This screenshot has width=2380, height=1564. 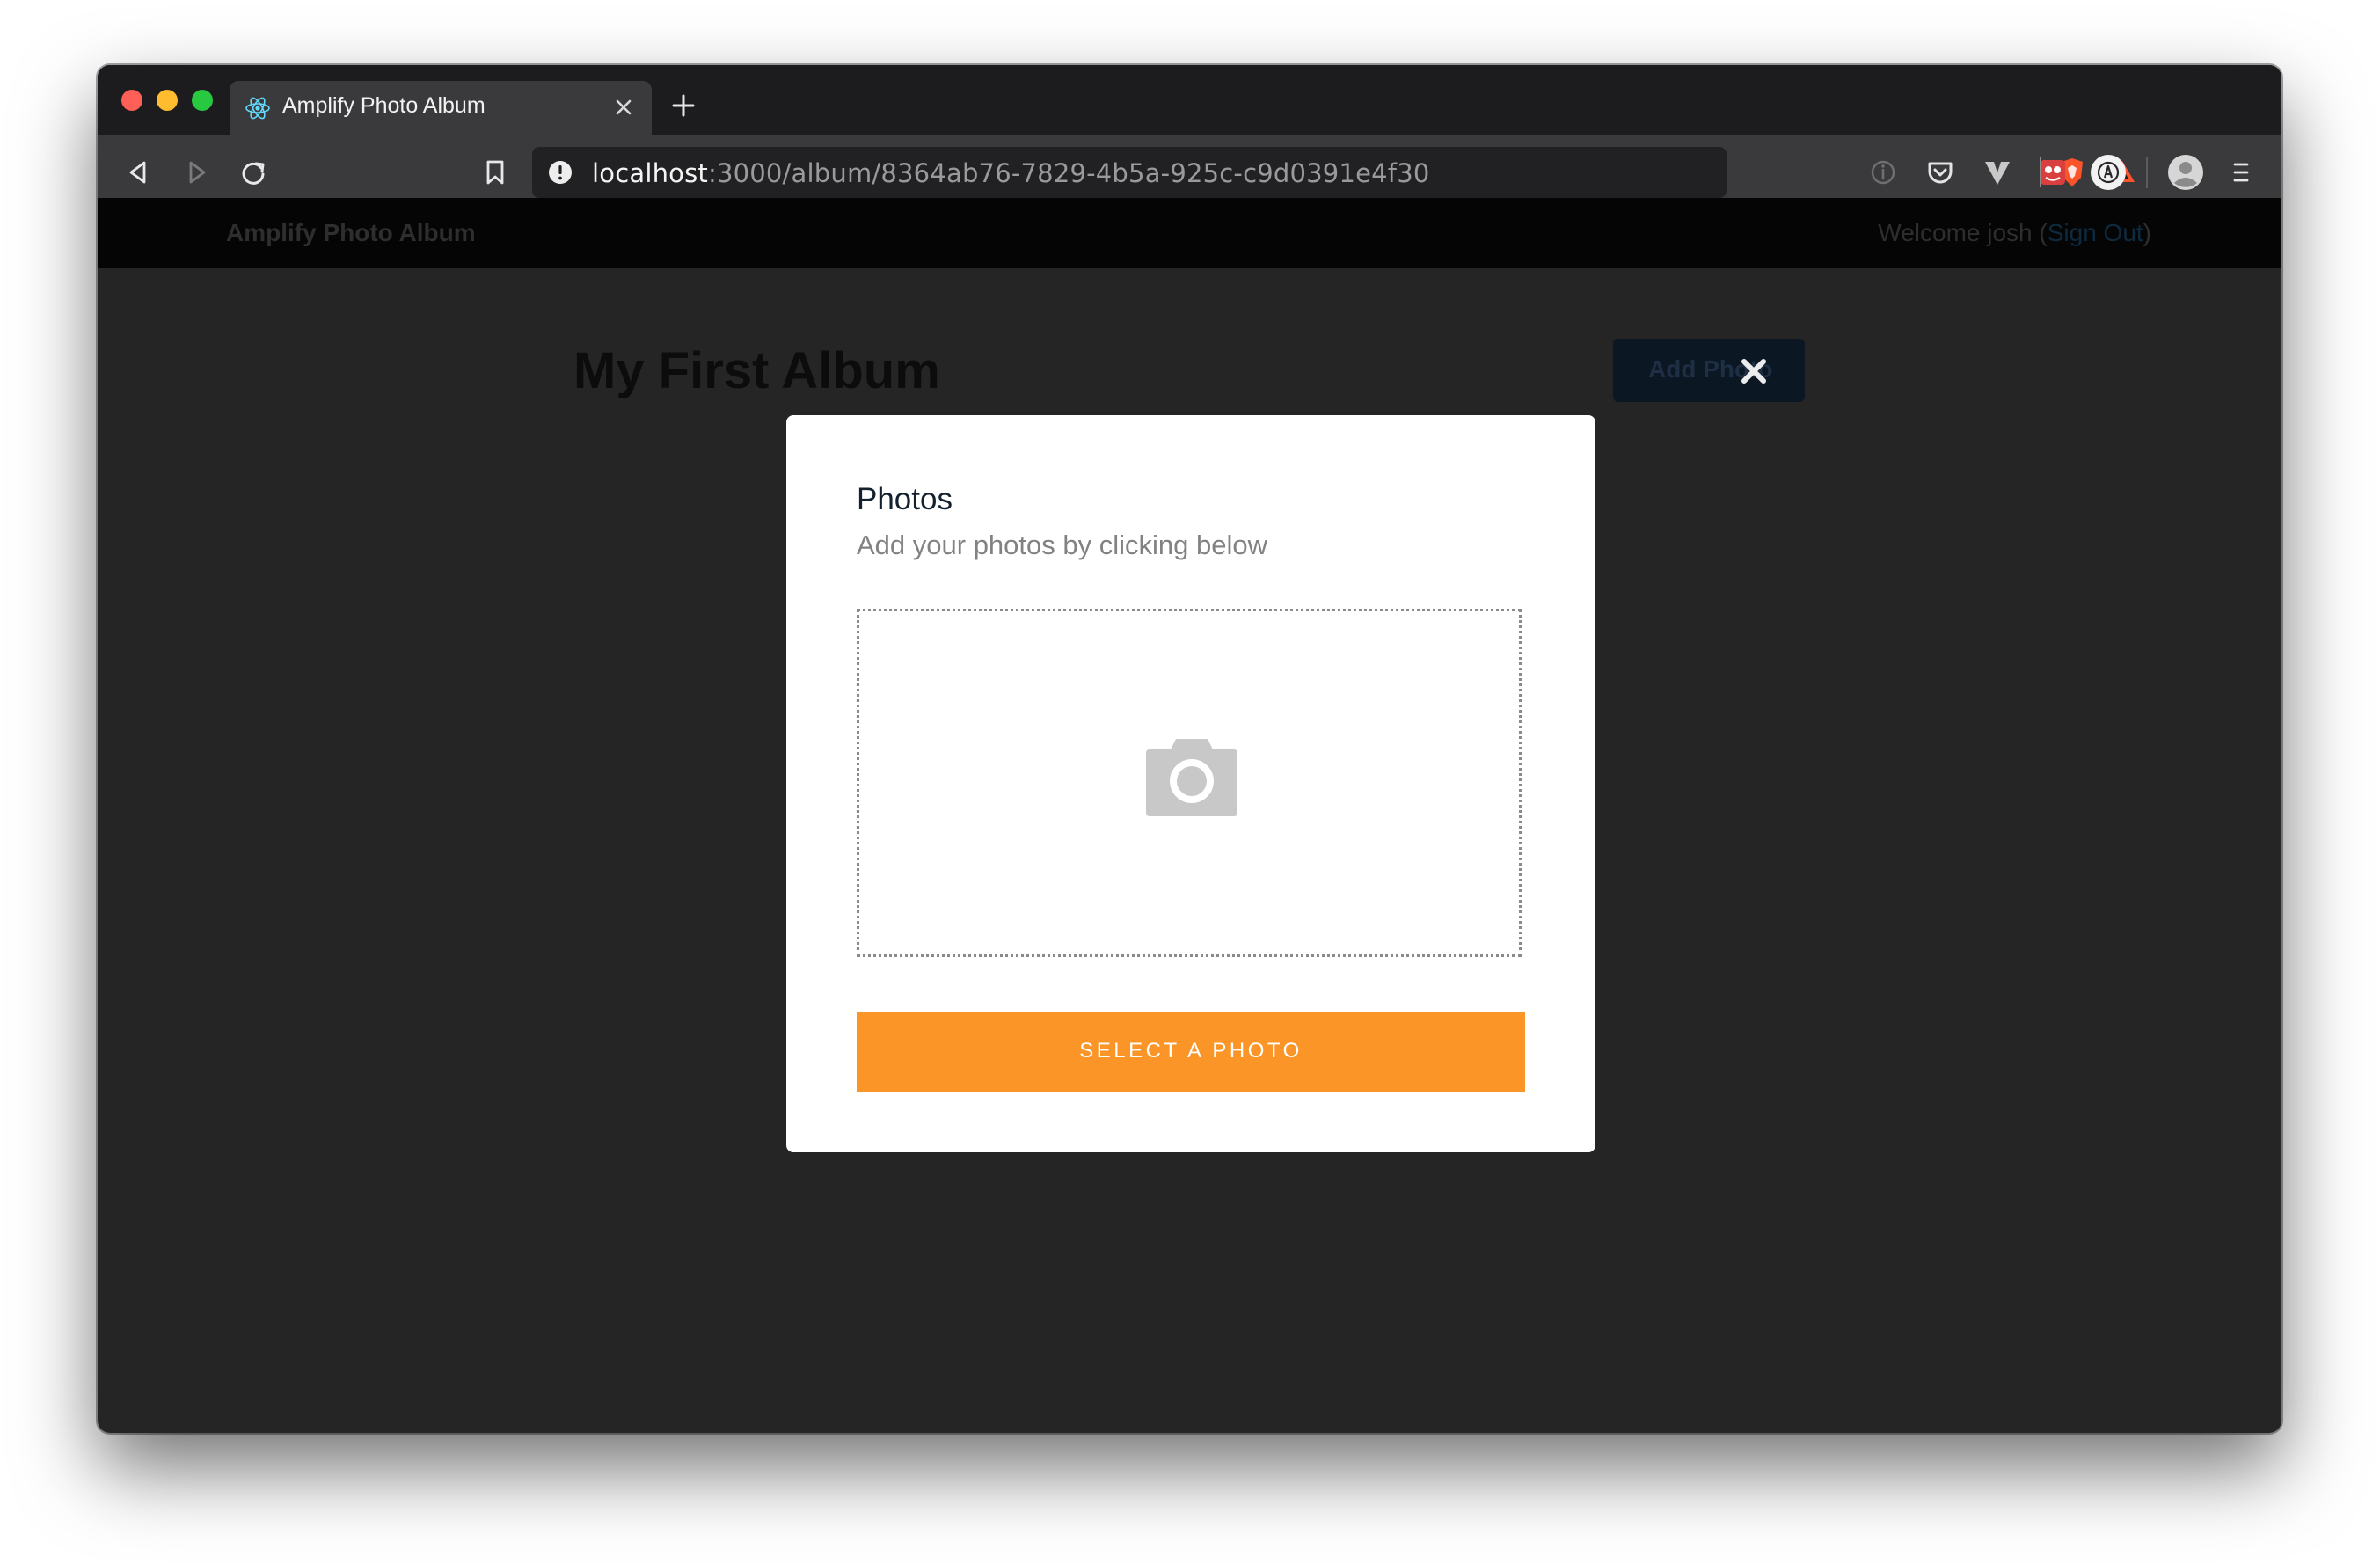 What do you see at coordinates (1189, 100) in the screenshot?
I see `tab-bar: Amplify Photo Album` at bounding box center [1189, 100].